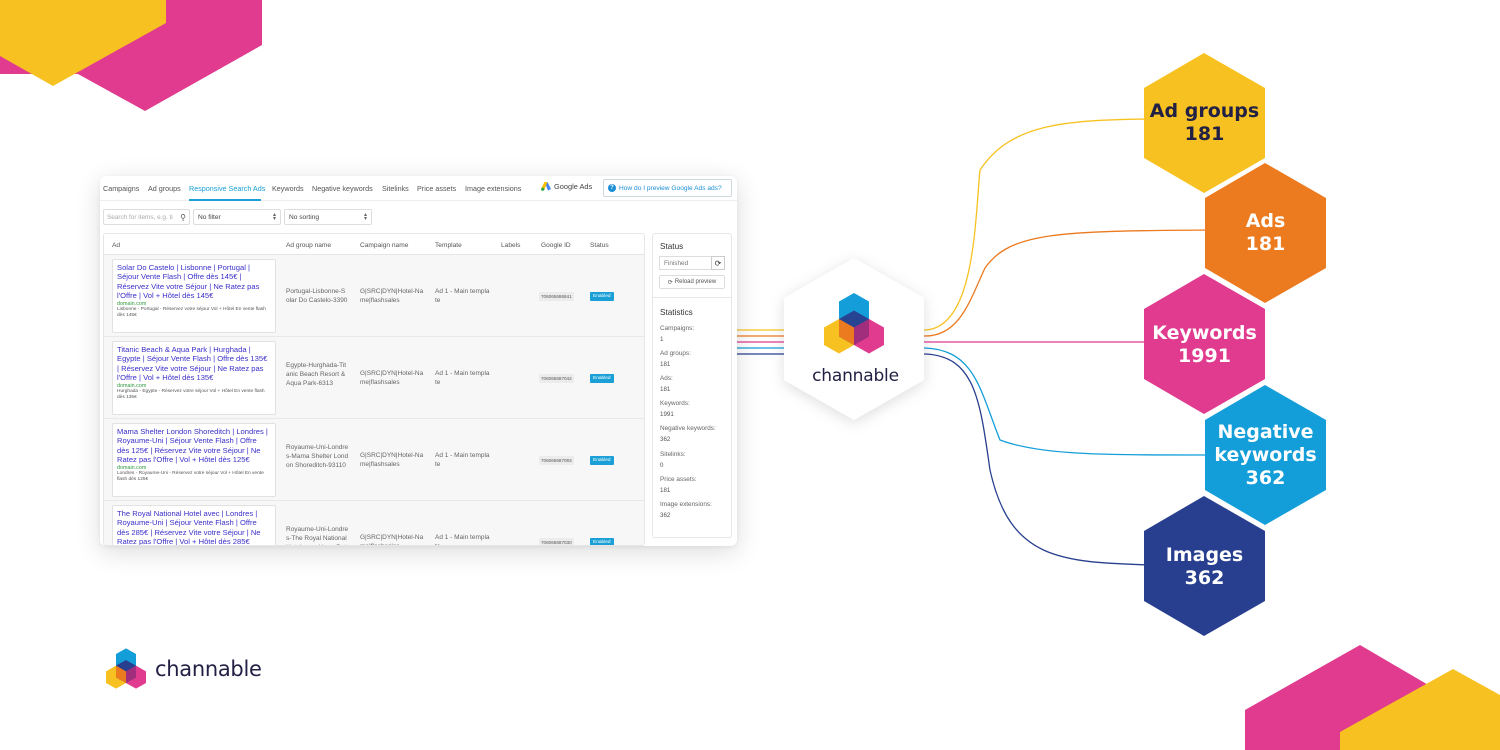 Image resolution: width=1500 pixels, height=750 pixels. What do you see at coordinates (121, 188) in the screenshot?
I see `tab-campaigns: Campaigns` at bounding box center [121, 188].